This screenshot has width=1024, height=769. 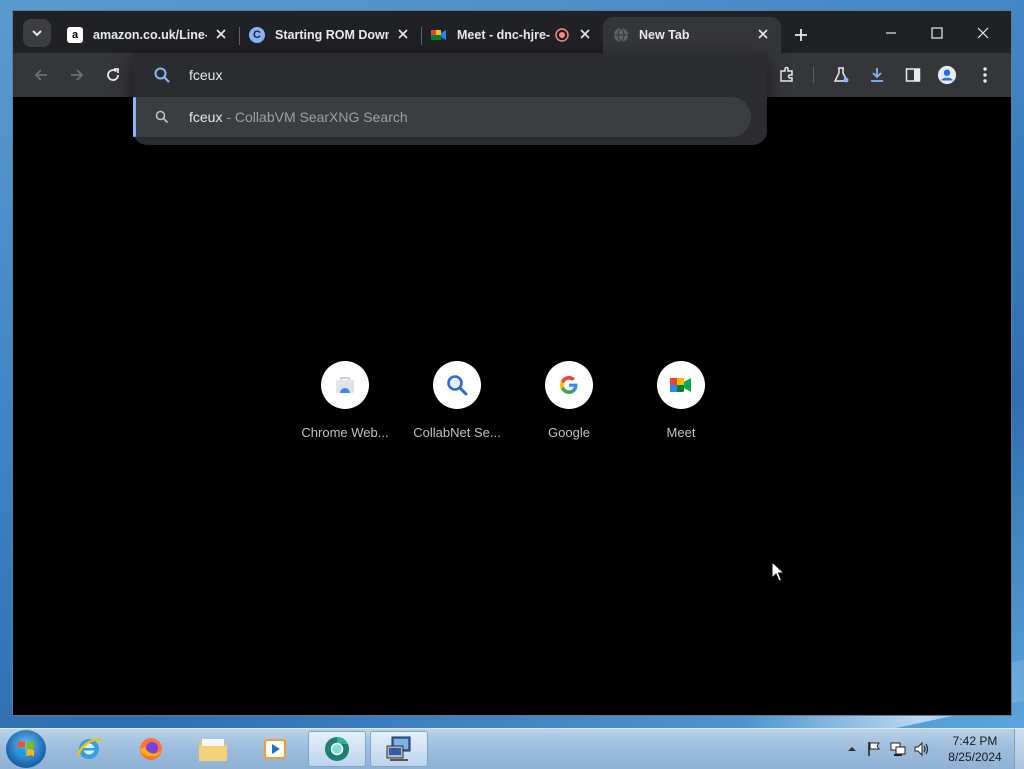 I want to click on flag-icon, so click(x=874, y=749).